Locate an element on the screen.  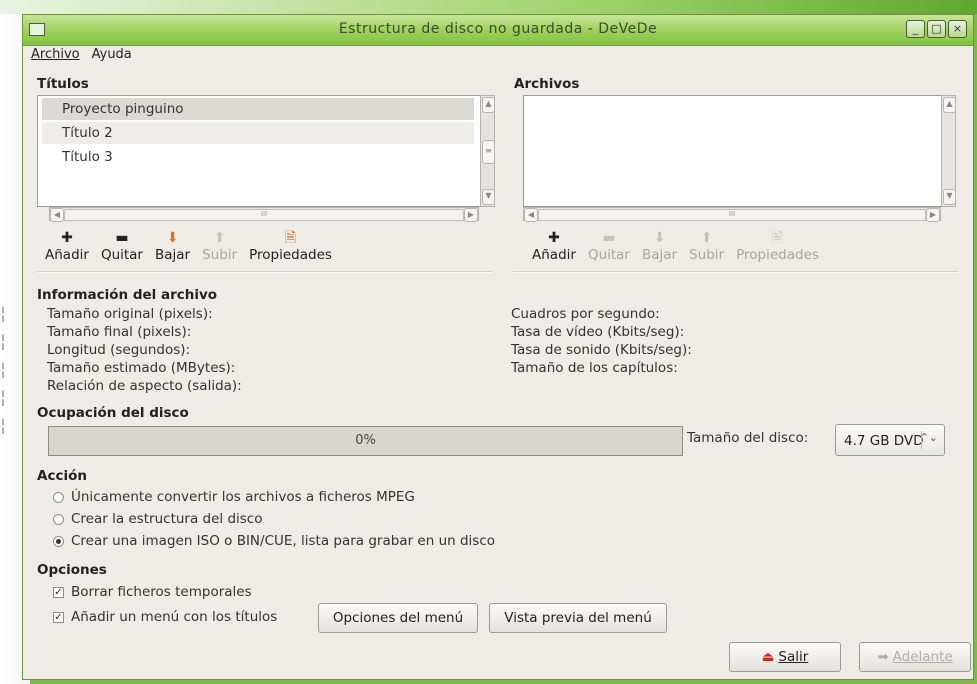
delete-temp-option: ✓ Borrar ficheros temporales is located at coordinates (152, 592).